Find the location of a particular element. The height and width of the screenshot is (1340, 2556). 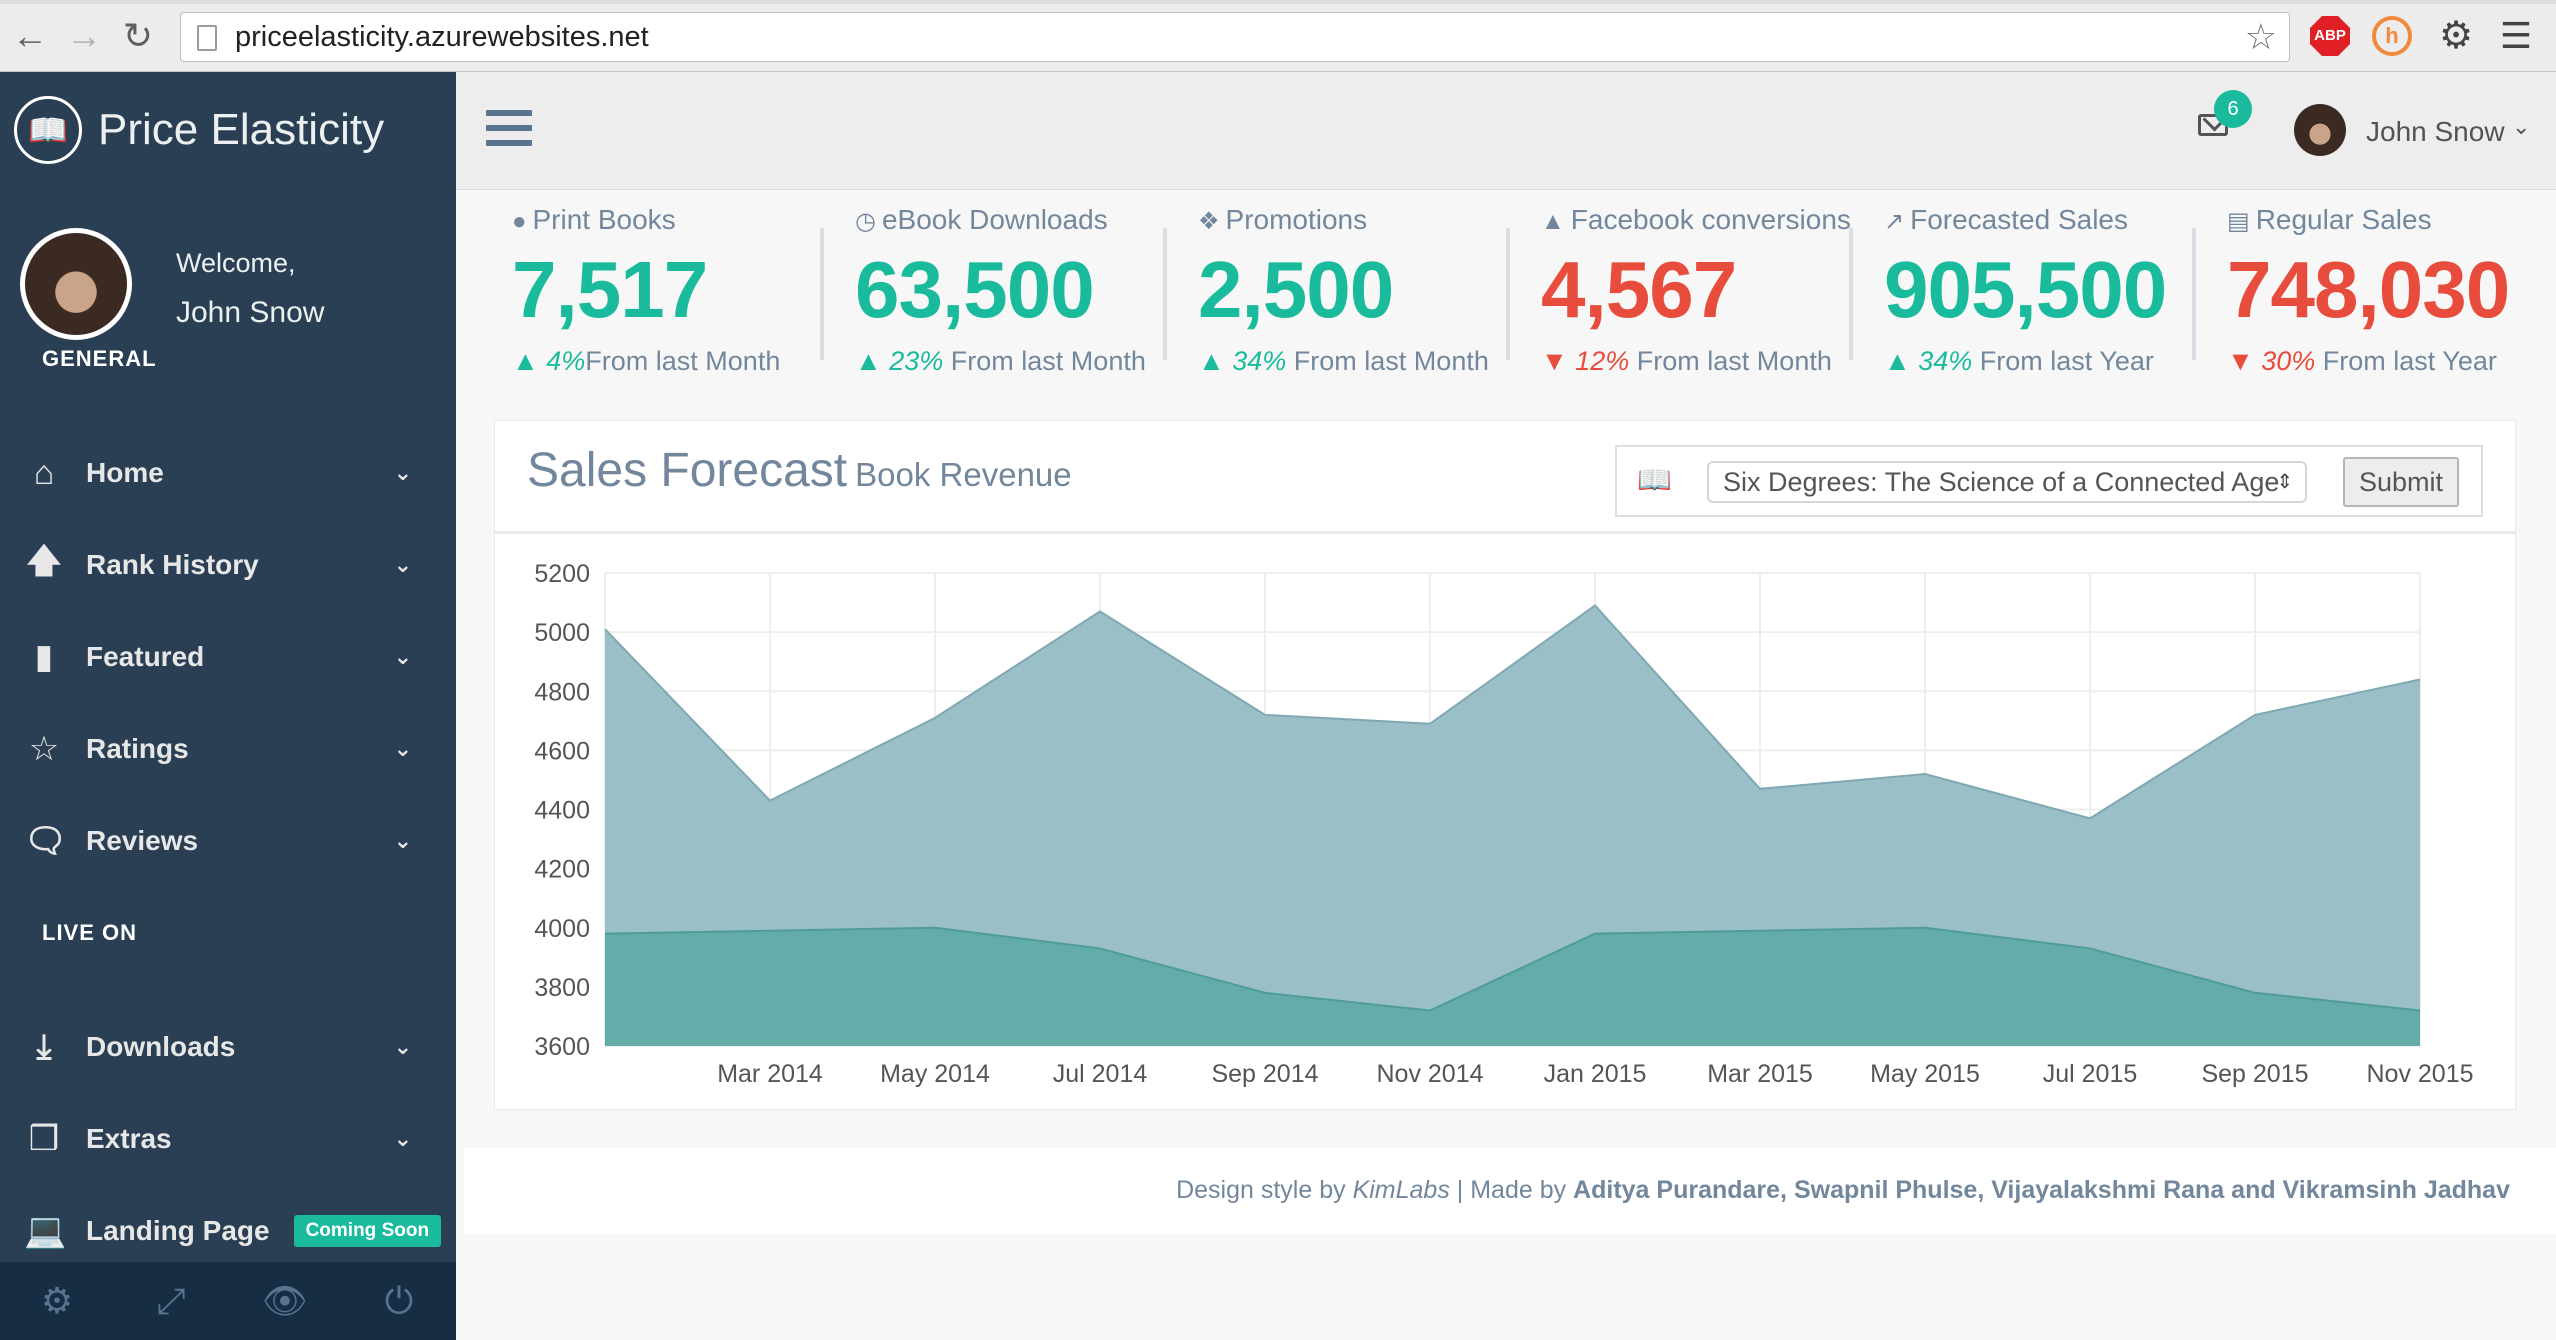

caret-down-icon: ▼ is located at coordinates (2240, 361).